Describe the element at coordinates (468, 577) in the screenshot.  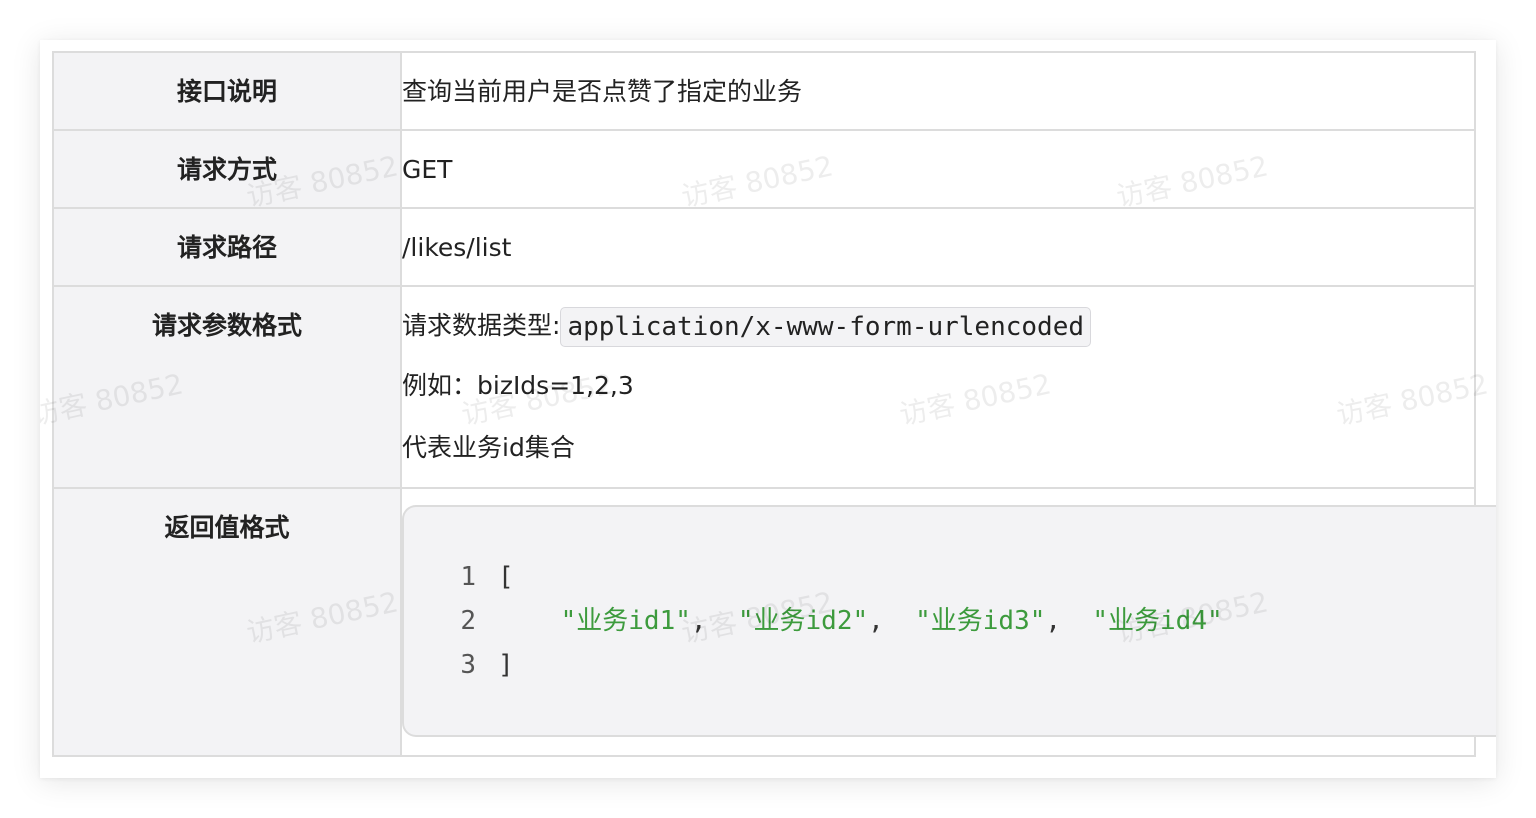
I see `line-number: 1` at that location.